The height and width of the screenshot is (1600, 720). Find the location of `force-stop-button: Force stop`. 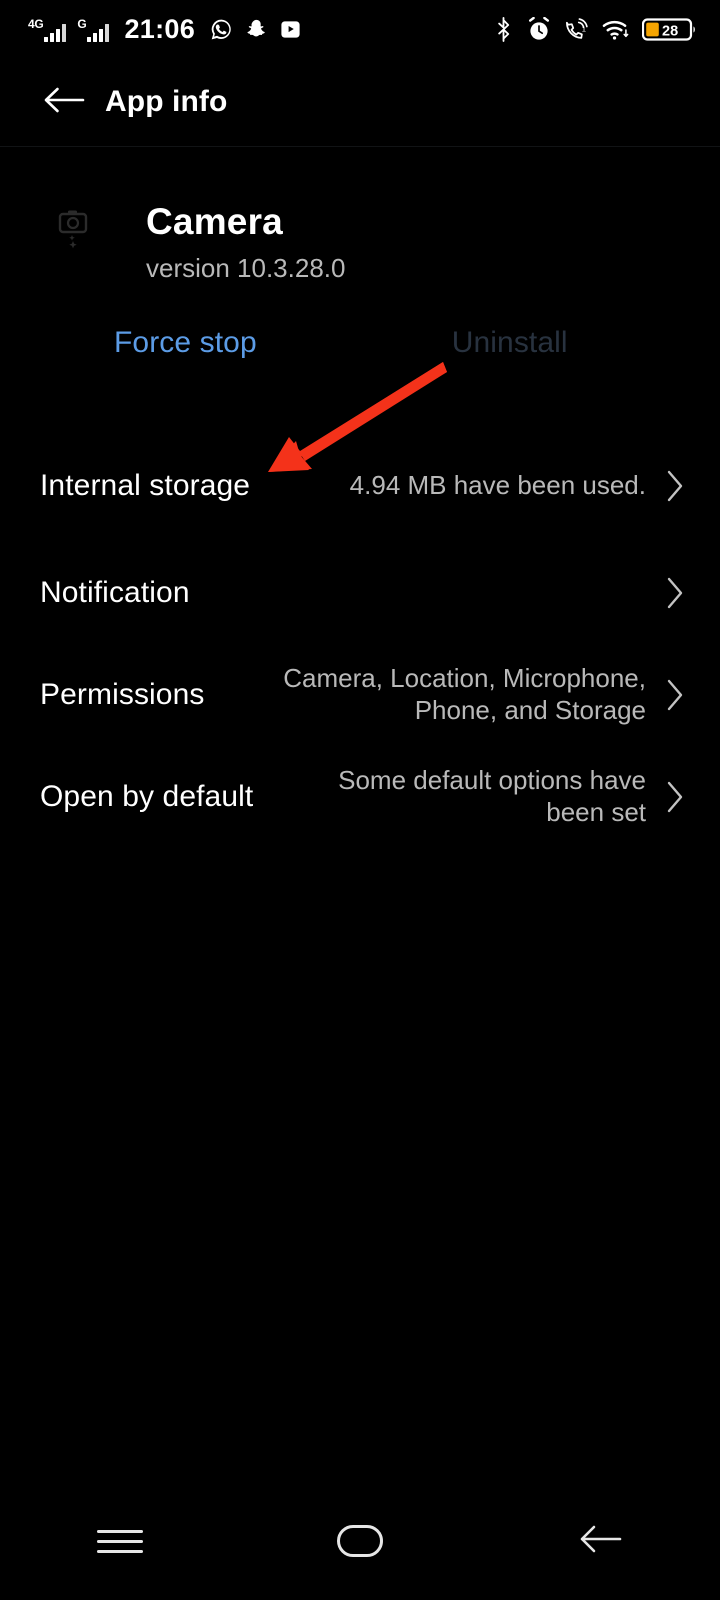

force-stop-button: Force stop is located at coordinates (185, 343).